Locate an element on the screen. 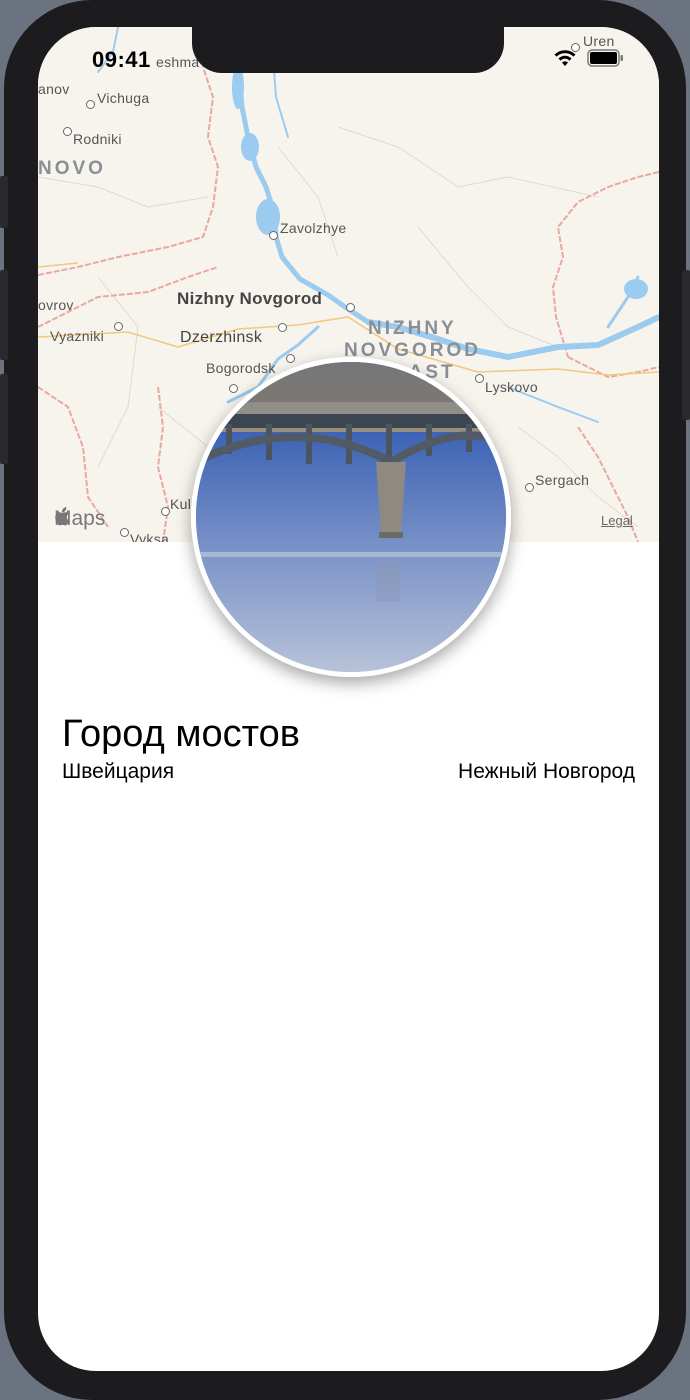  place-city: Нежный Новгород is located at coordinates (546, 771).